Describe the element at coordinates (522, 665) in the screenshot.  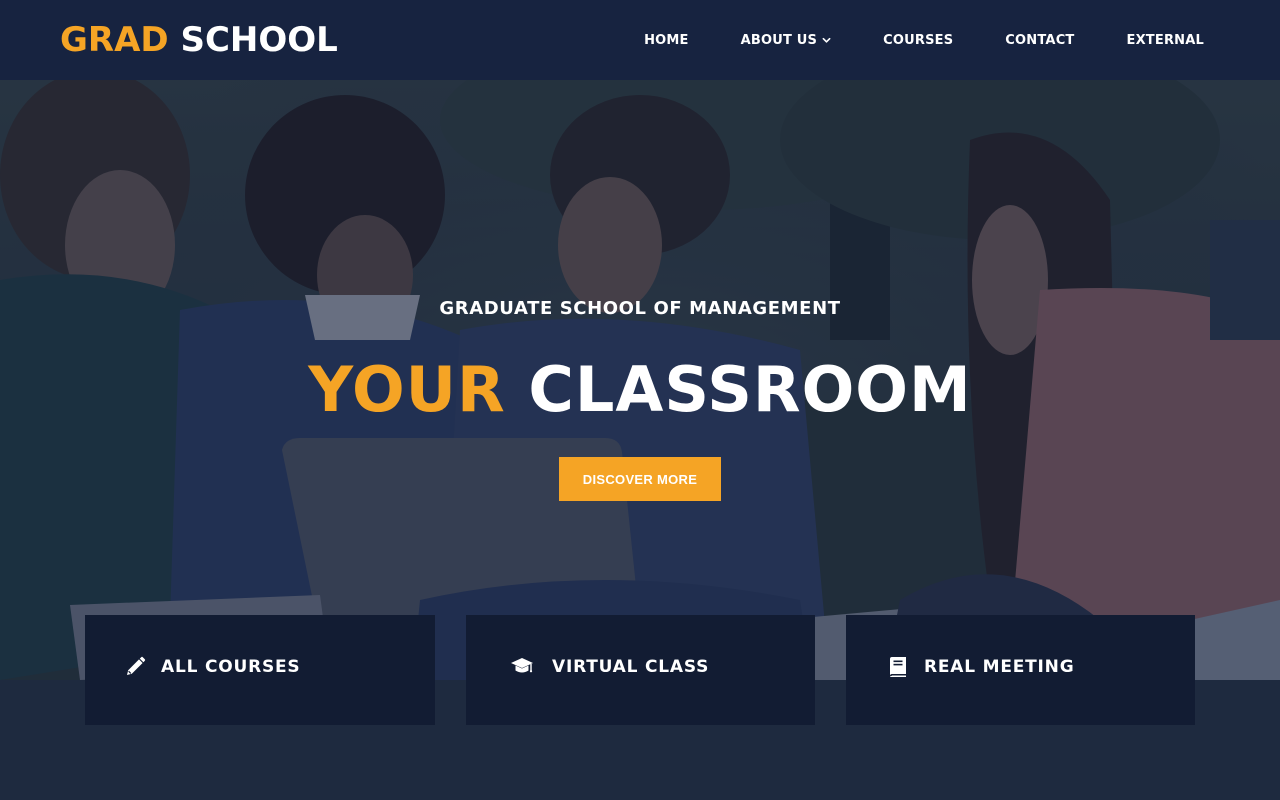
I see `graduation-cap-icon` at that location.